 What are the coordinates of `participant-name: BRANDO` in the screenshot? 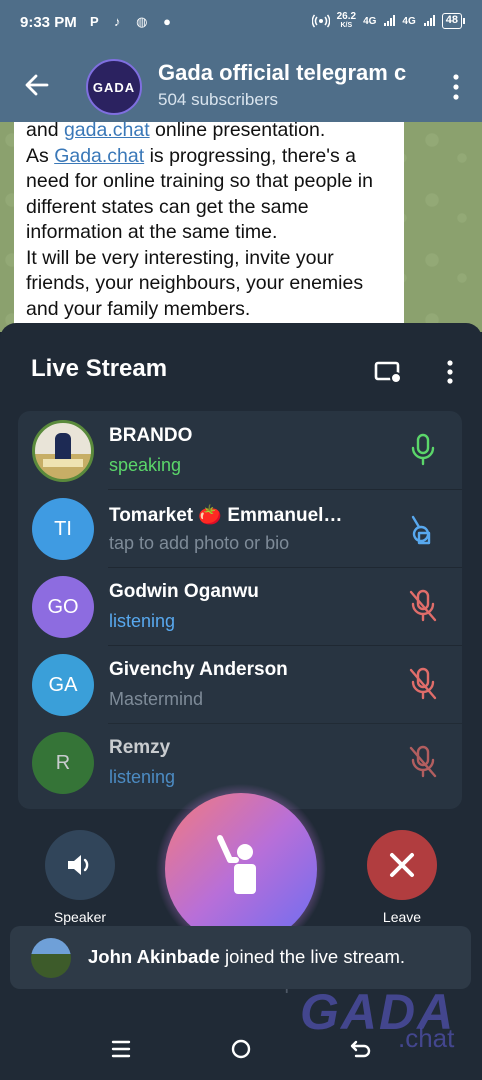 It's located at (151, 435).